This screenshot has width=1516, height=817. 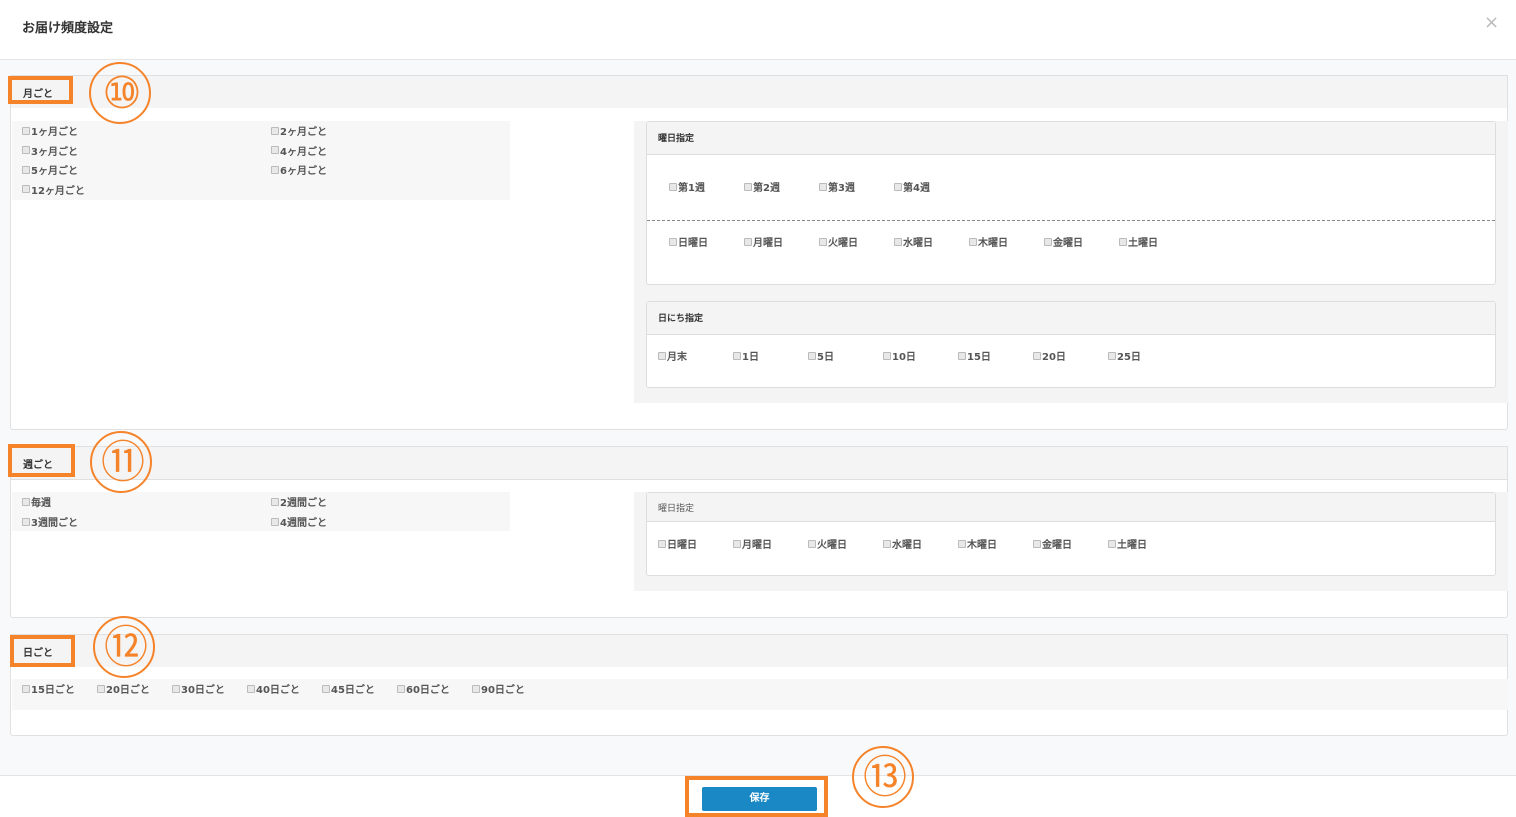 I want to click on week-option: 第1週, so click(x=687, y=186).